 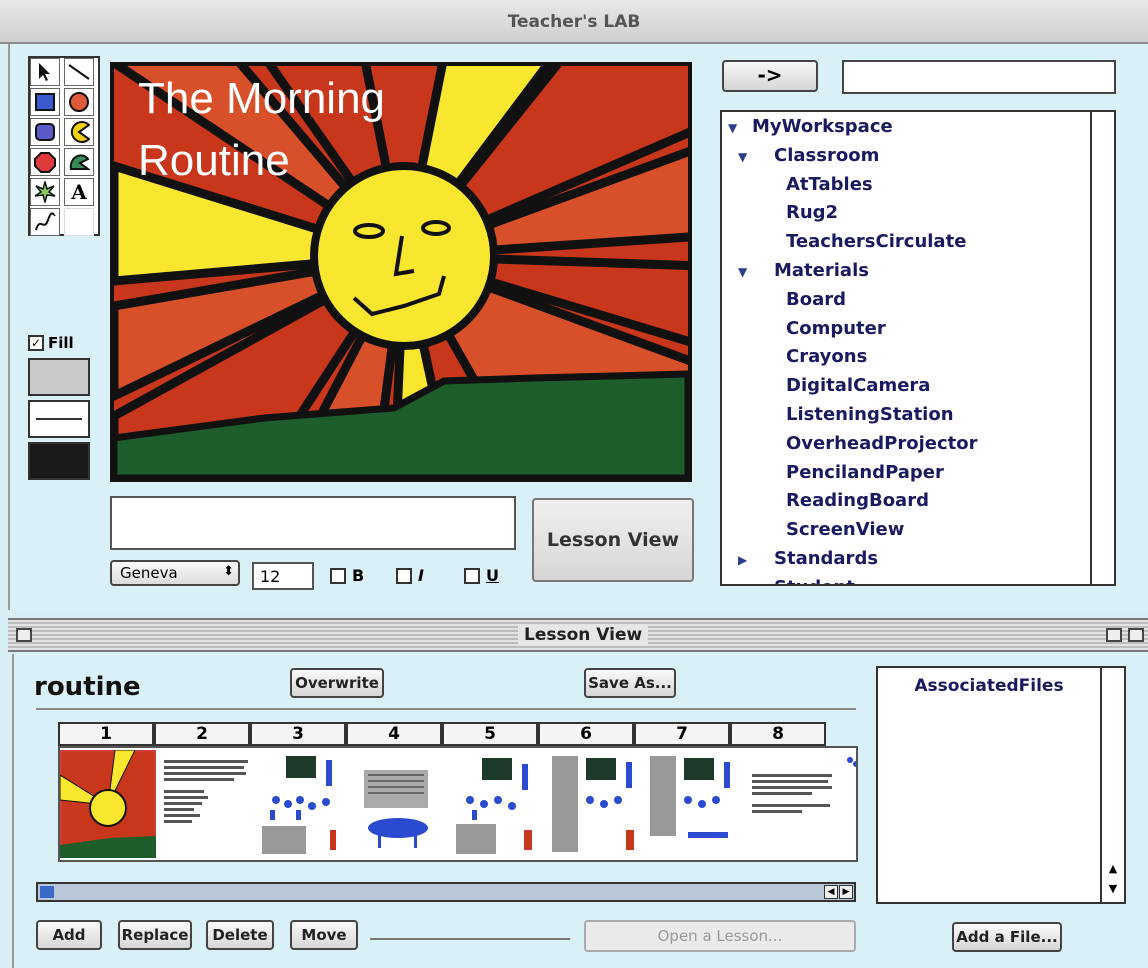 What do you see at coordinates (870, 414) in the screenshot?
I see `tree-item: ListeningStation` at bounding box center [870, 414].